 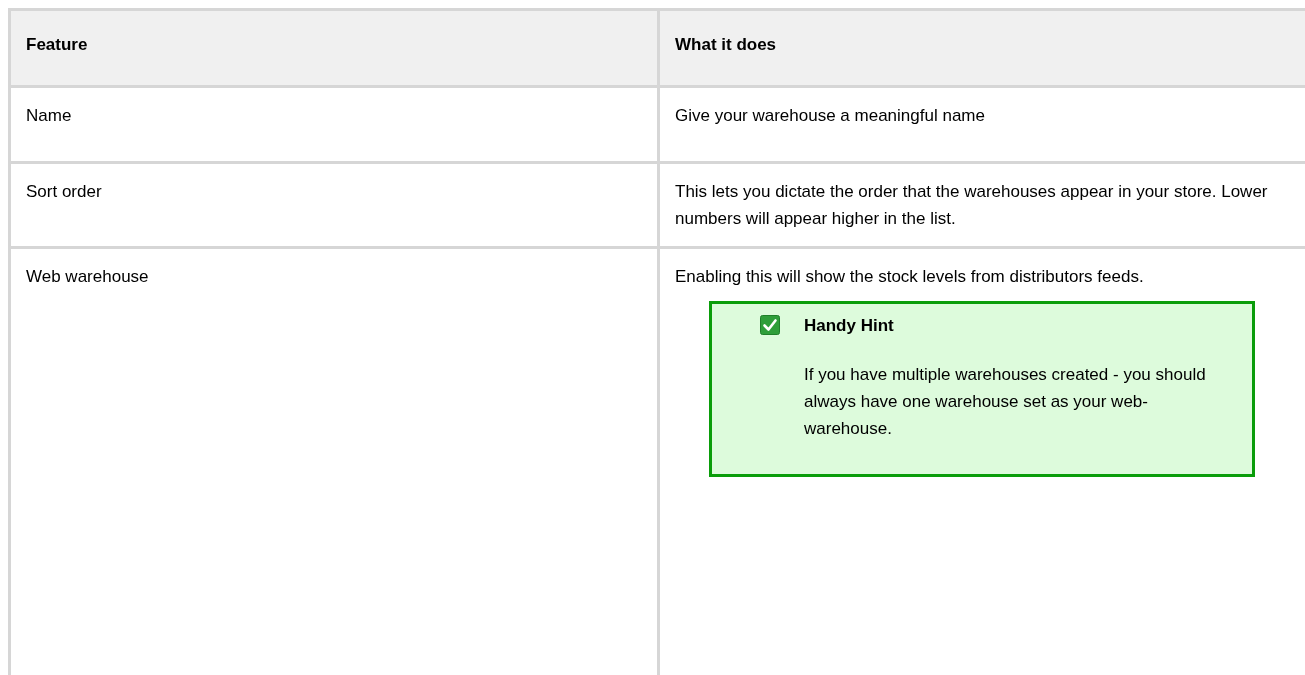 What do you see at coordinates (334, 124) in the screenshot?
I see `table-cell: Name` at bounding box center [334, 124].